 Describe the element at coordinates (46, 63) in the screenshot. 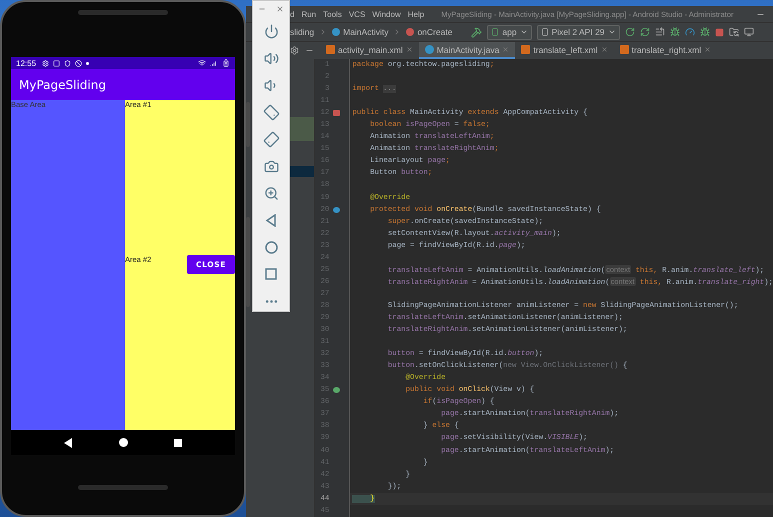

I see `gear-icon` at that location.